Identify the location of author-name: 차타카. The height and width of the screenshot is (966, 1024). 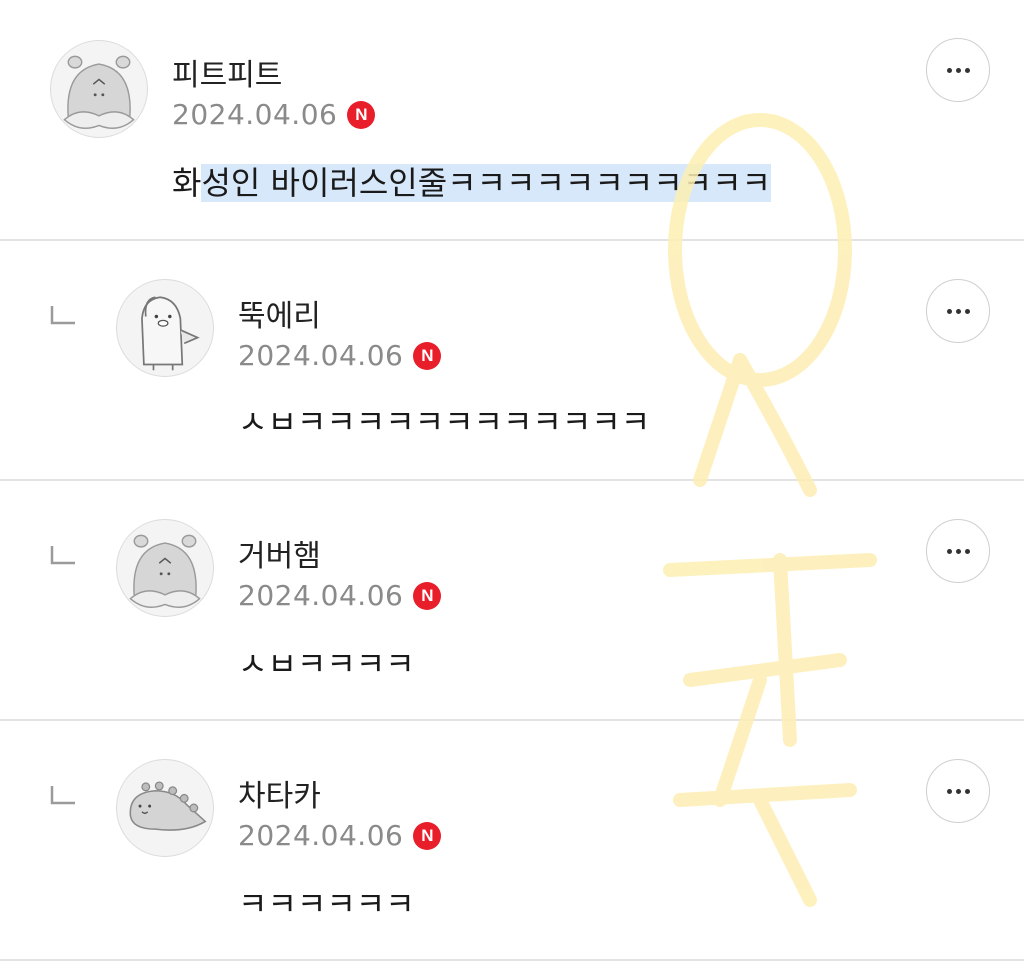
(279, 793).